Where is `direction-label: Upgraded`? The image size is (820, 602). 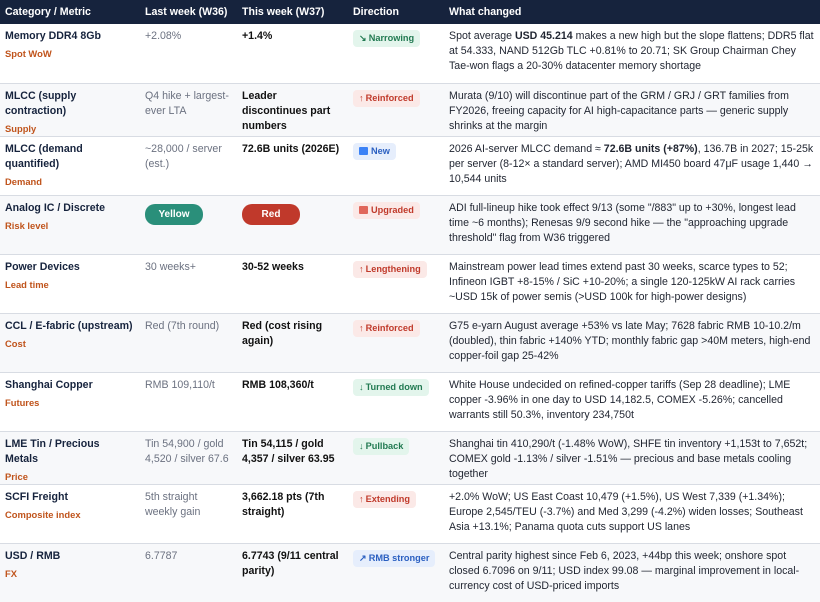 direction-label: Upgraded is located at coordinates (392, 209).